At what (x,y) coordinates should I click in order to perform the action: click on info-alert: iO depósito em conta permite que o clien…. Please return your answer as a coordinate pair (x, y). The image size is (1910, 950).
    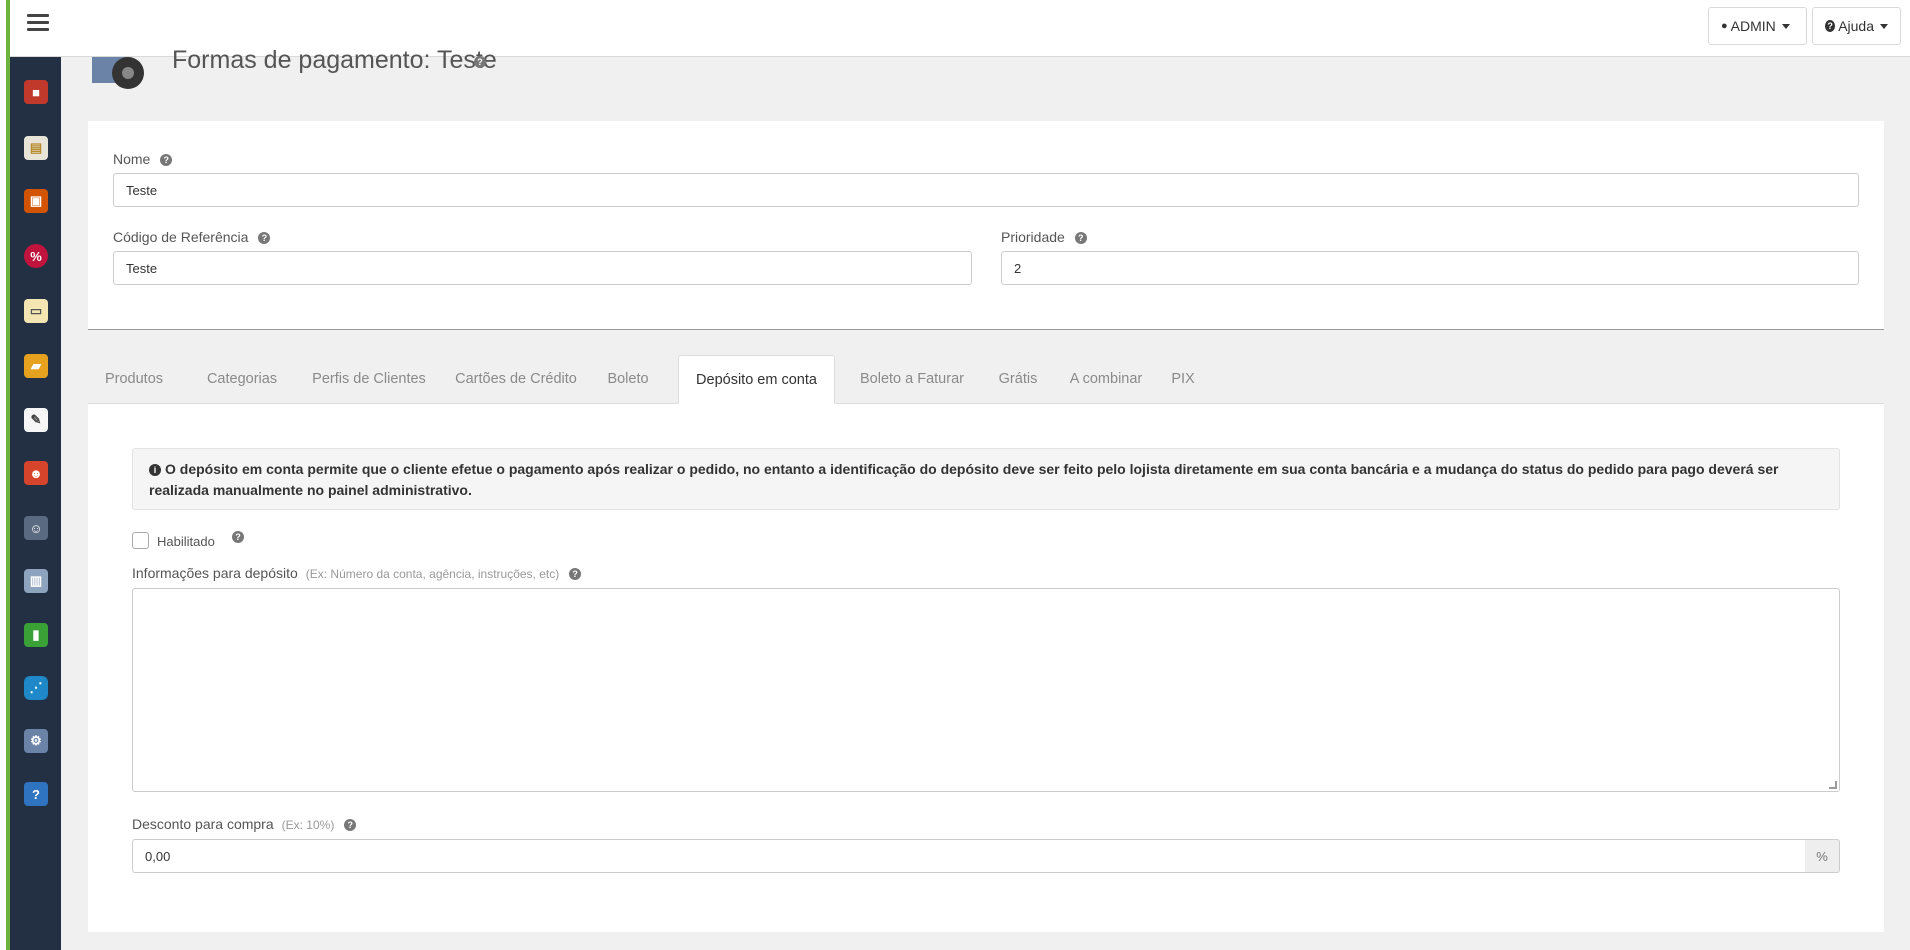
    Looking at the image, I should click on (986, 479).